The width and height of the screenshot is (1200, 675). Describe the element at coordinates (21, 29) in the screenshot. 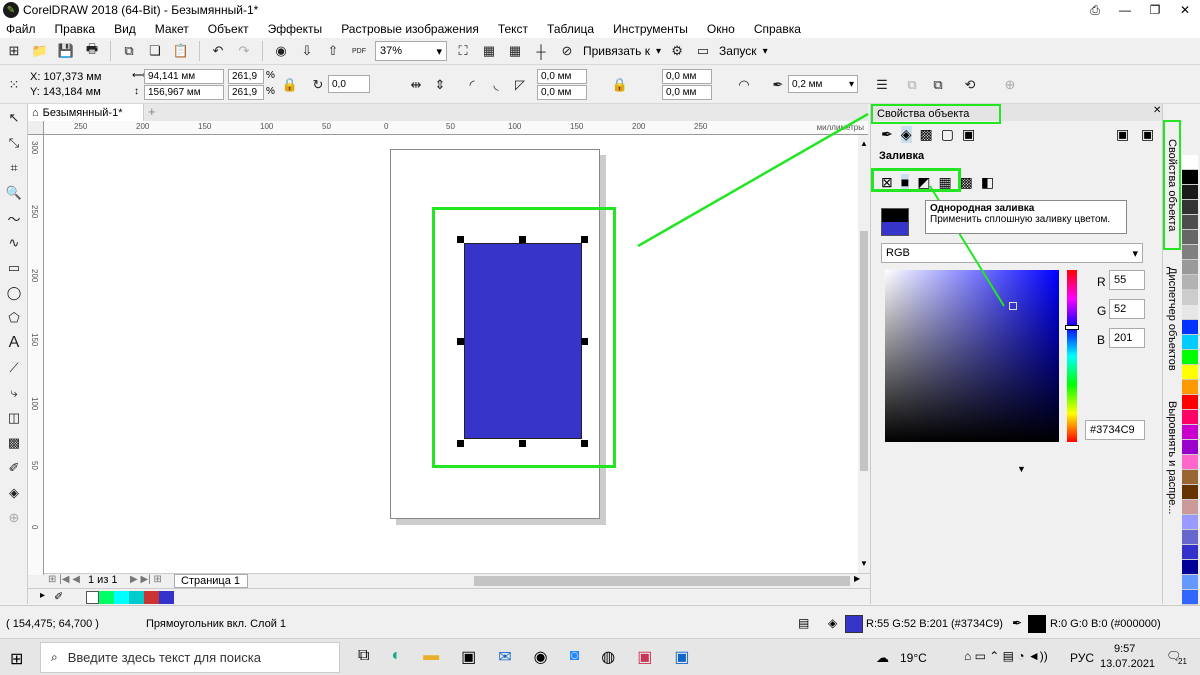

I see `menu-item-0: Файл` at that location.